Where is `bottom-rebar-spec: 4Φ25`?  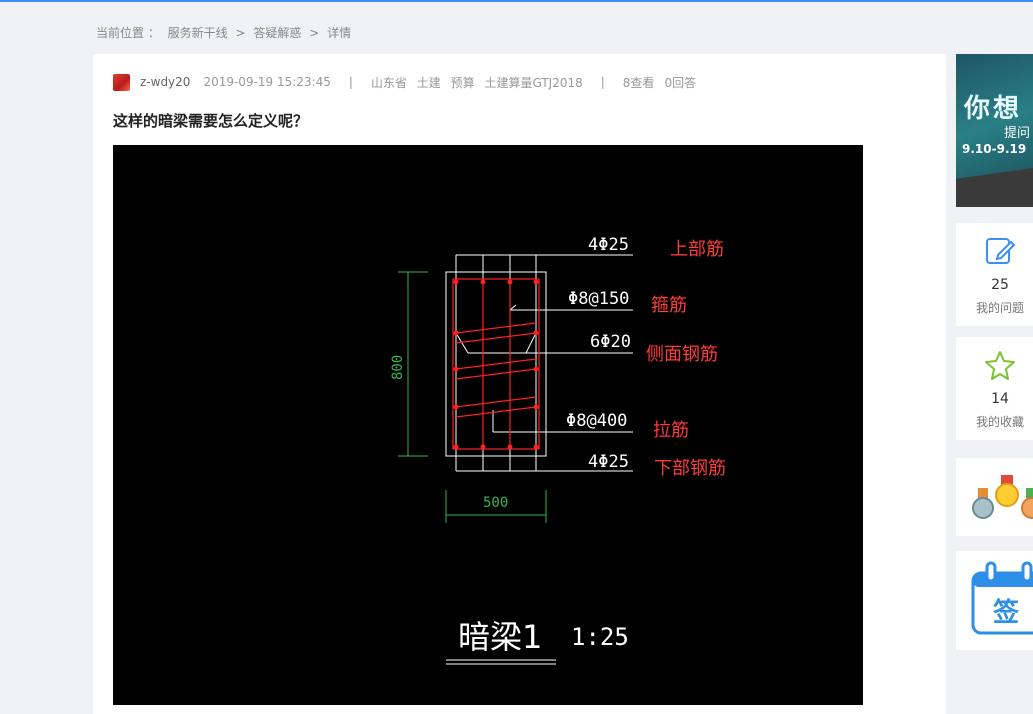 bottom-rebar-spec: 4Φ25 is located at coordinates (608, 462).